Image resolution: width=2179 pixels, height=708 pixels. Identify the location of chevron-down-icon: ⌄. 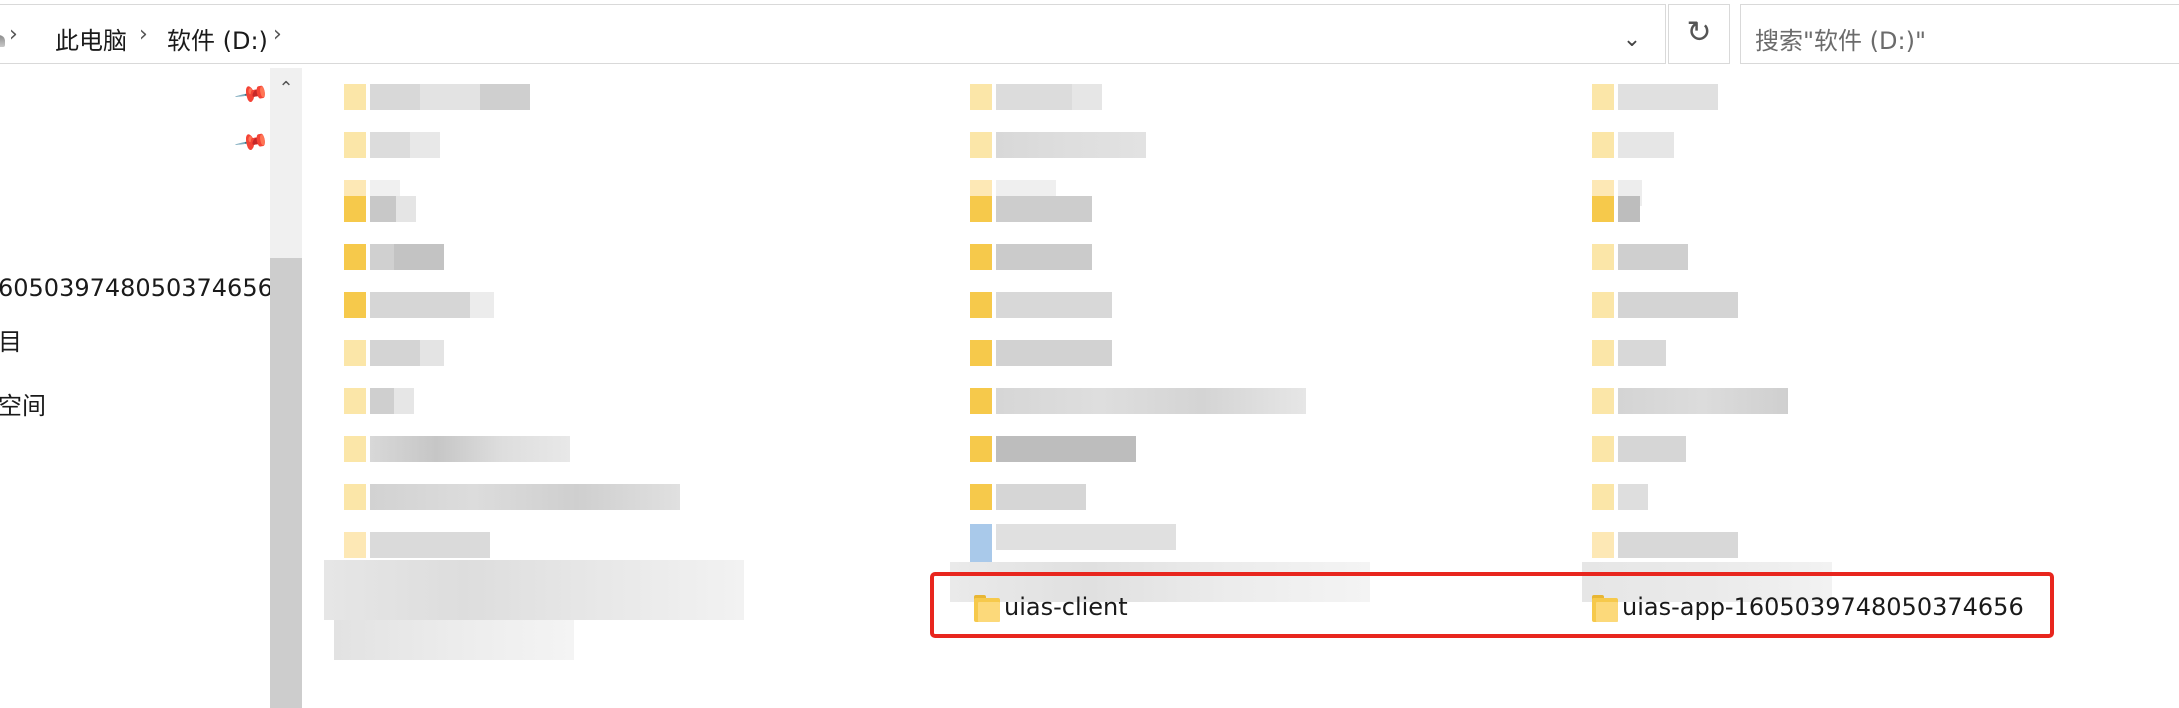
(1632, 40).